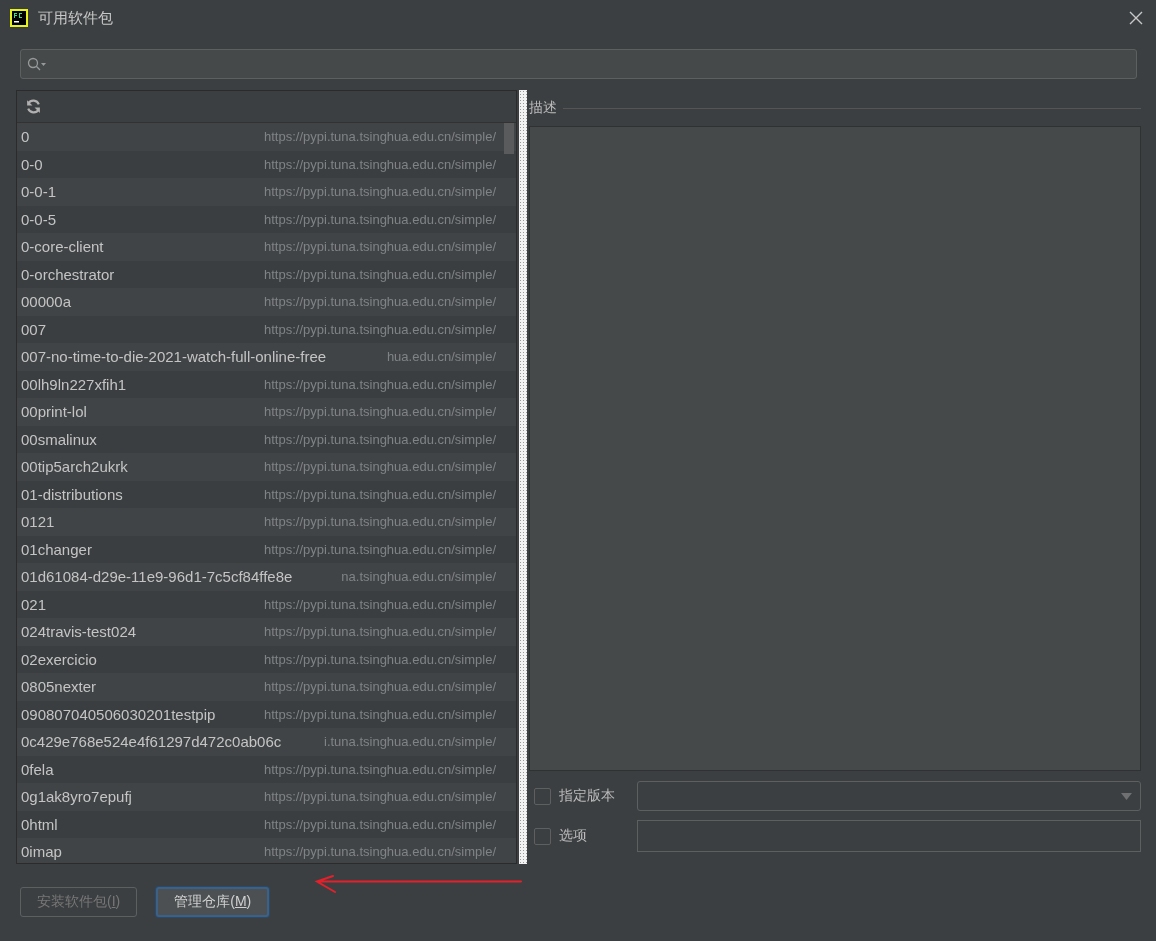  Describe the element at coordinates (889, 796) in the screenshot. I see `version-dropdown` at that location.